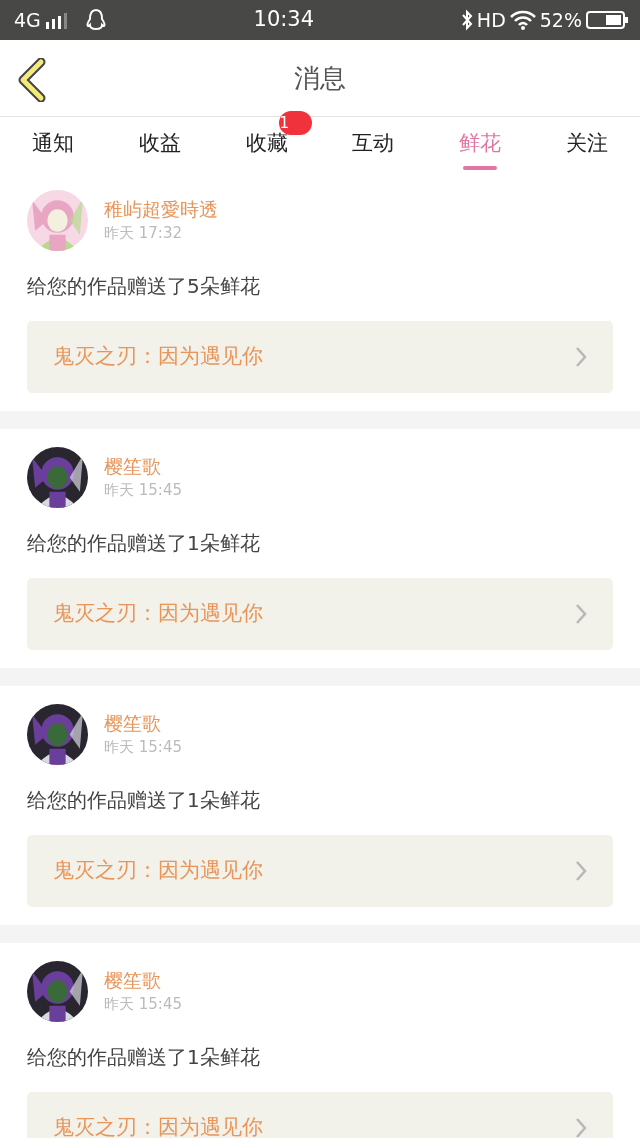 The image size is (640, 1138). What do you see at coordinates (160, 144) in the screenshot?
I see `tab: 收益` at bounding box center [160, 144].